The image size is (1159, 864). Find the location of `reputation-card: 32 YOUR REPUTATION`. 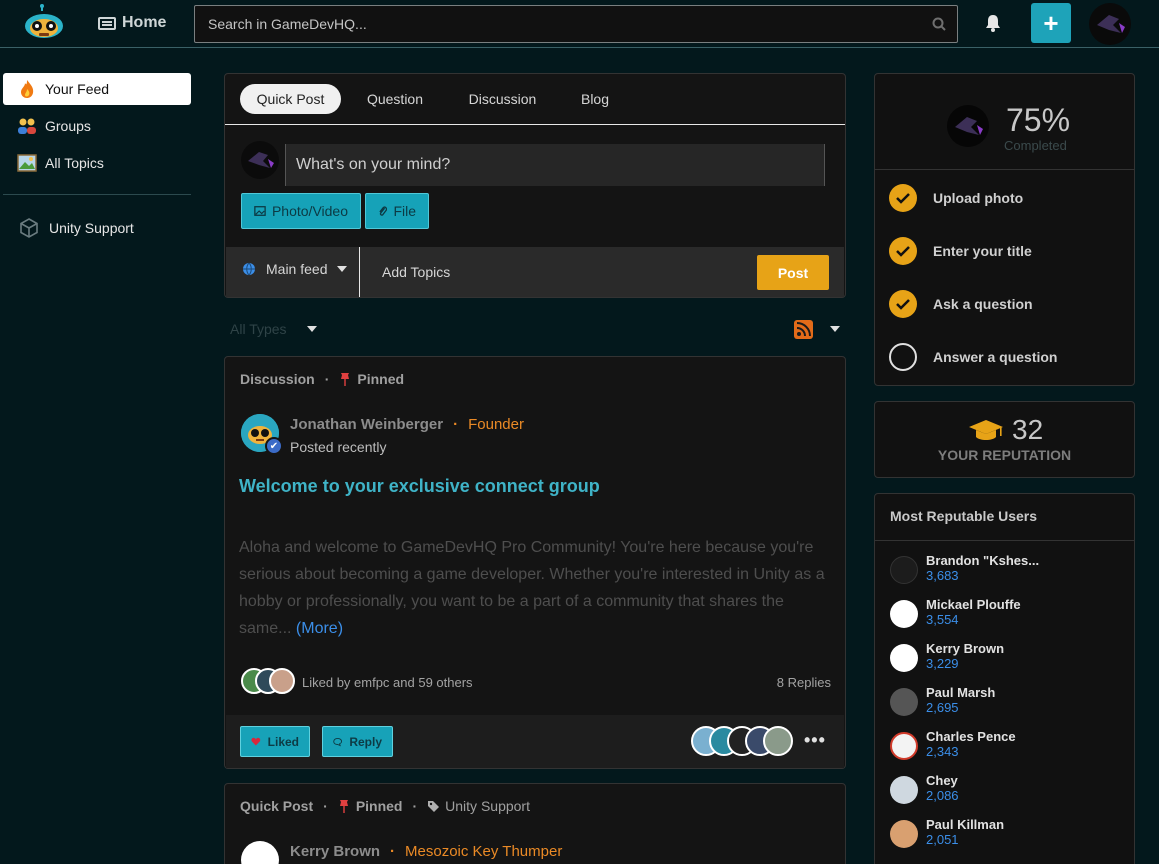

reputation-card: 32 YOUR REPUTATION is located at coordinates (1004, 439).